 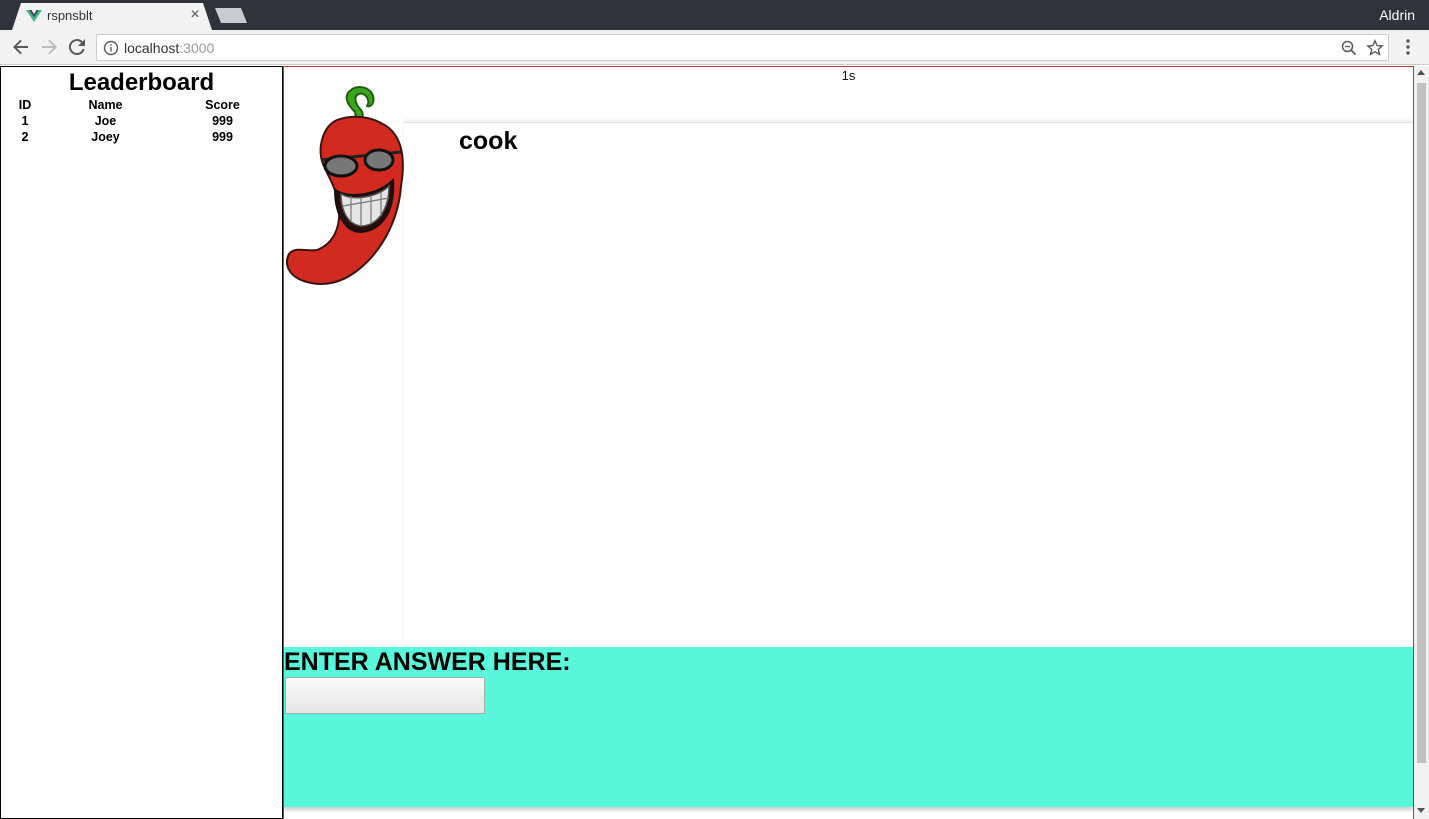 I want to click on page-scrollbar, so click(x=1421, y=442).